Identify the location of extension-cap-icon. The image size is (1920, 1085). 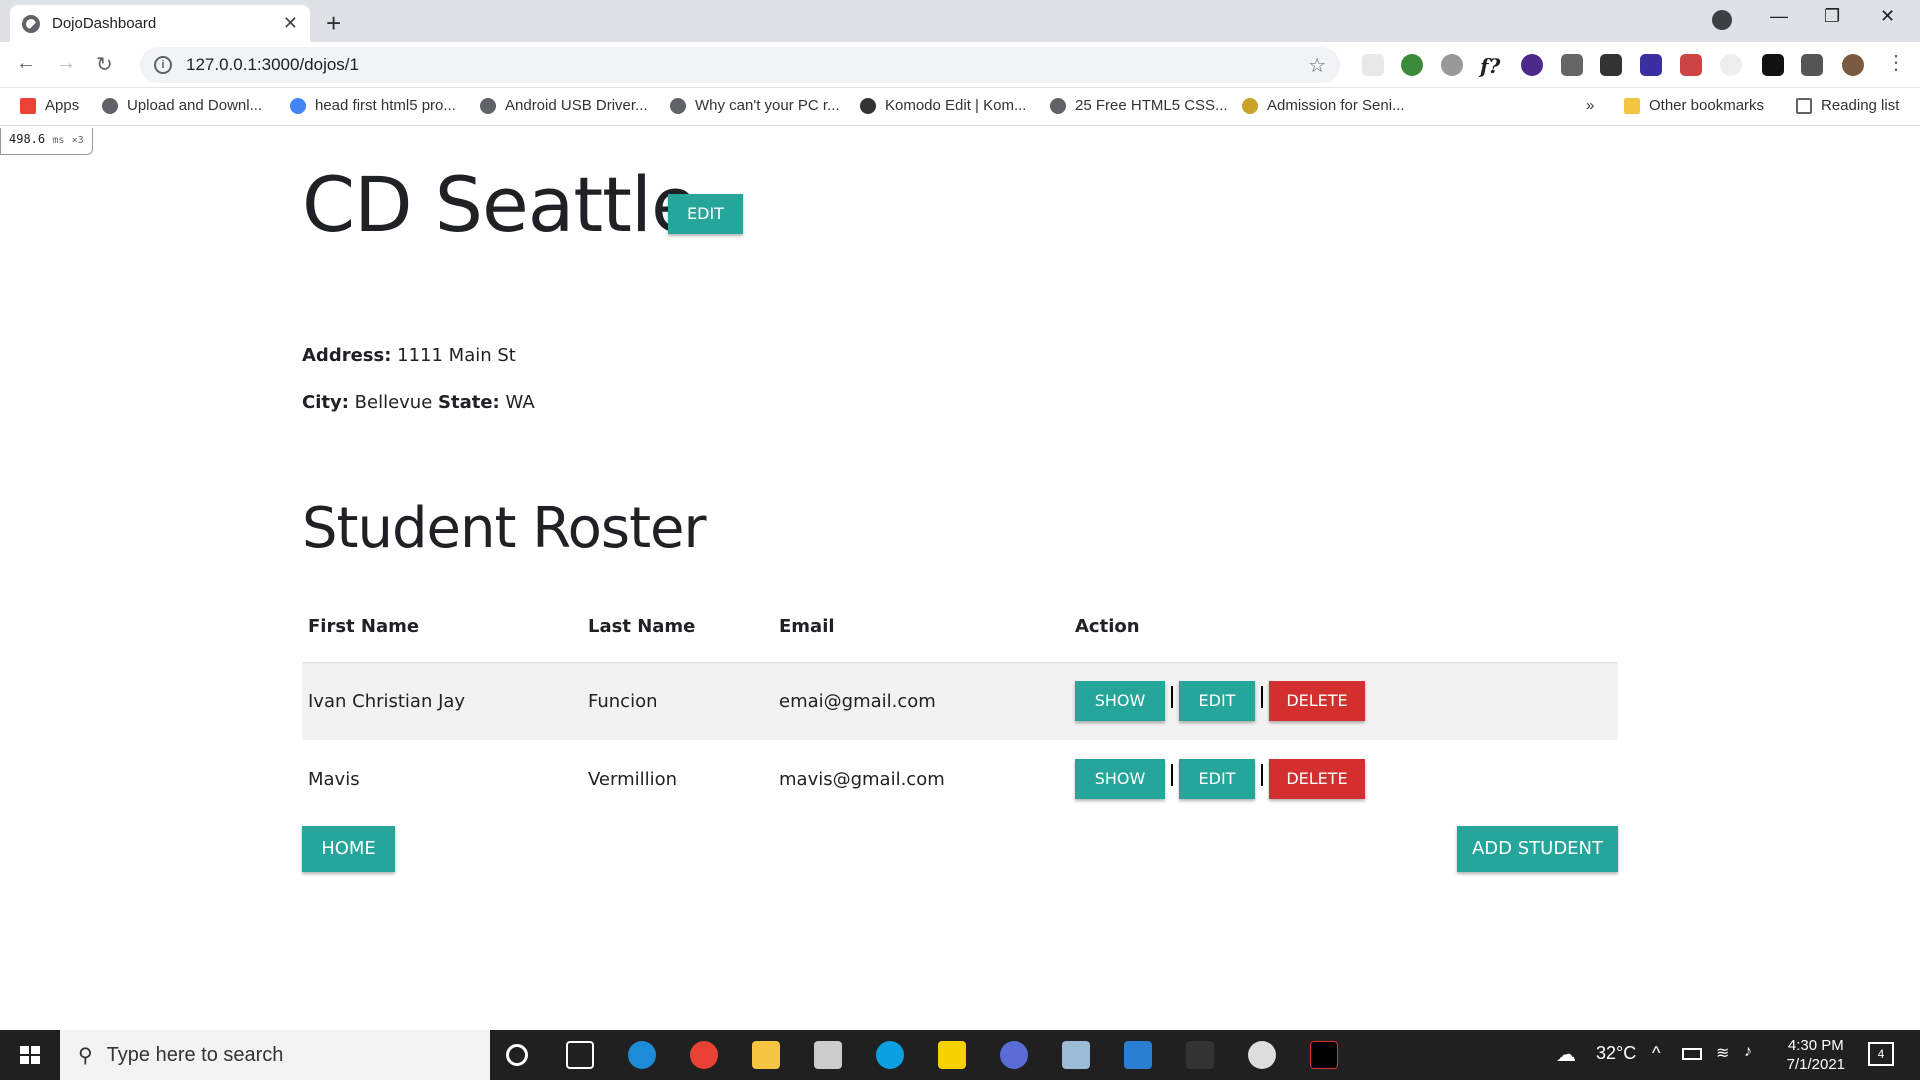
(1651, 65).